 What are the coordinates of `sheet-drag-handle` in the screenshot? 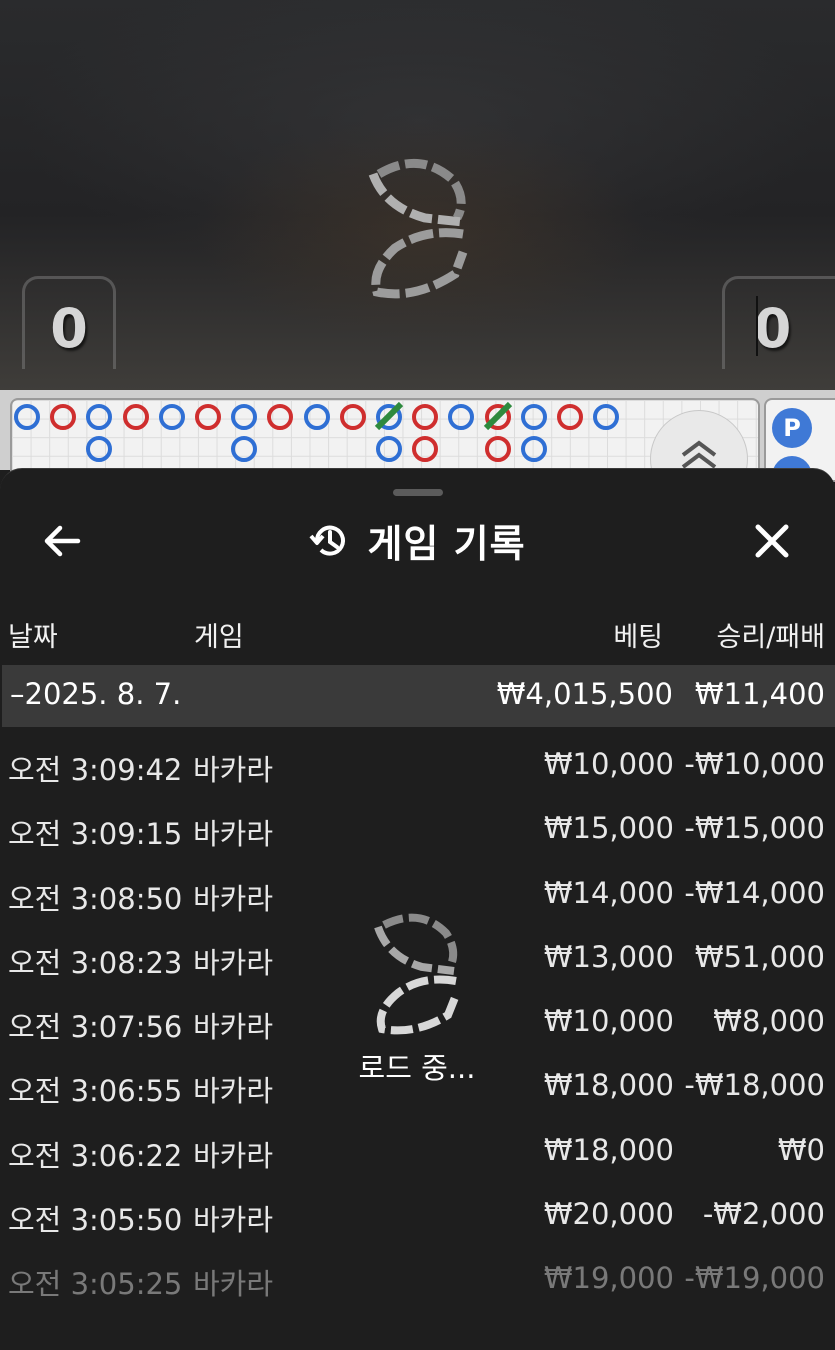 It's located at (418, 492).